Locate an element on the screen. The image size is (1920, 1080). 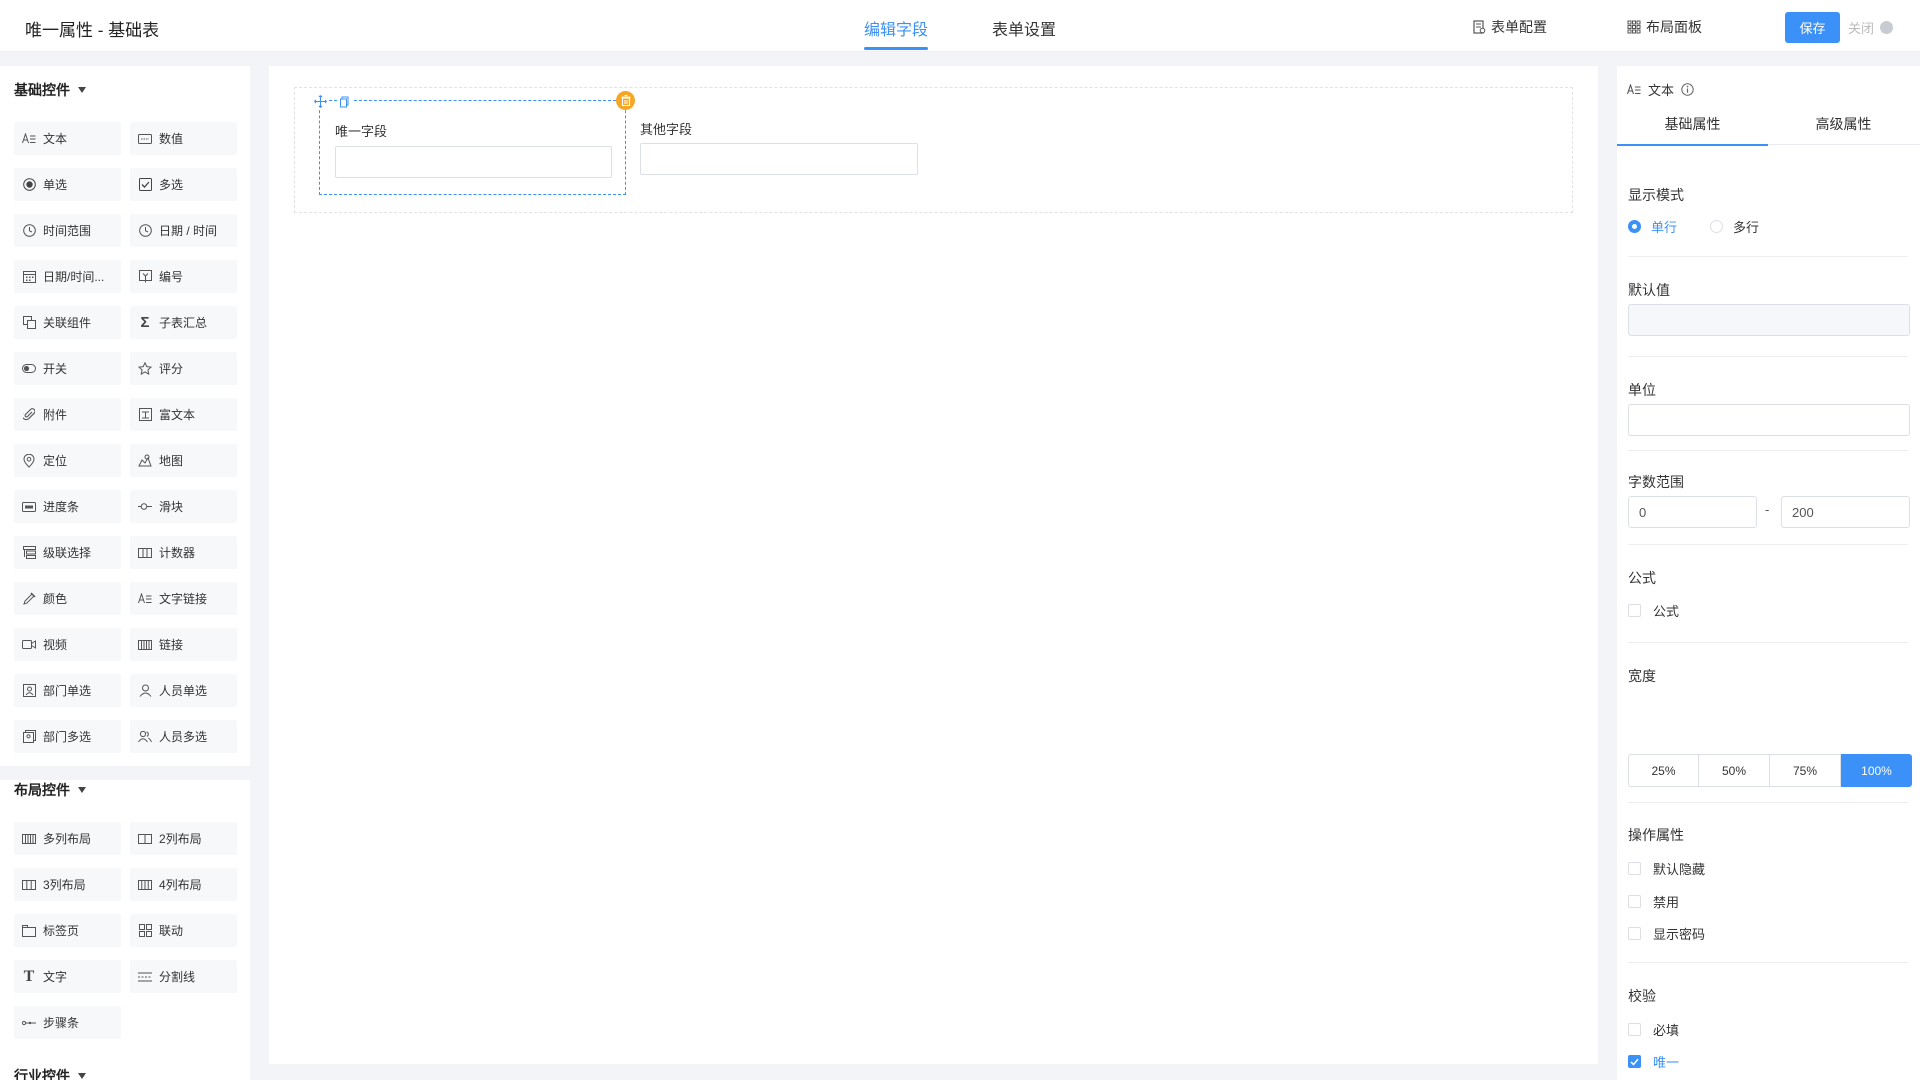
widget-map: 地图 is located at coordinates (183, 460).